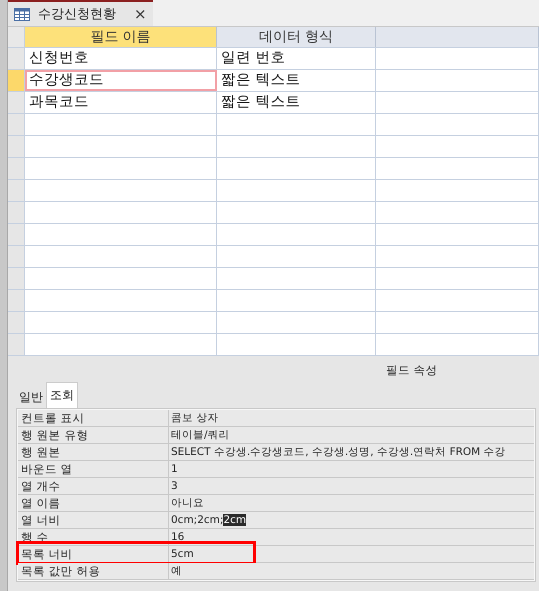 The width and height of the screenshot is (539, 591). What do you see at coordinates (62, 395) in the screenshot?
I see `property-tab: 조회` at bounding box center [62, 395].